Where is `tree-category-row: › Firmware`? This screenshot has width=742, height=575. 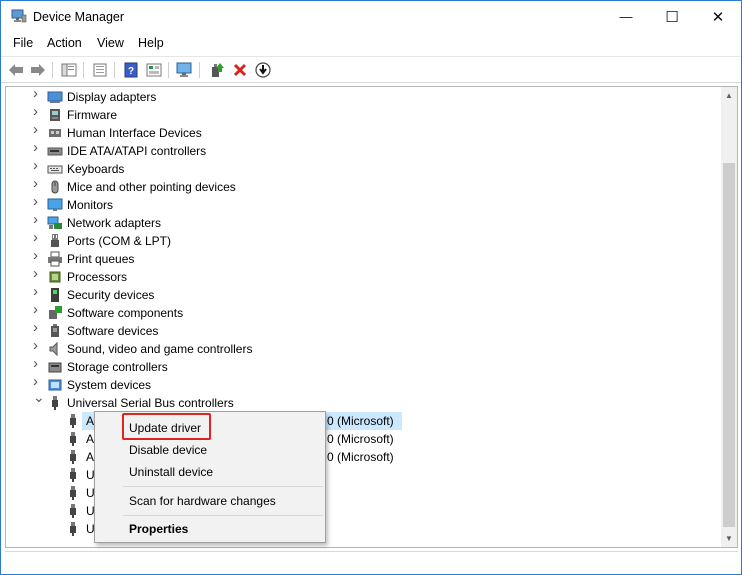 tree-category-row: › Firmware is located at coordinates (356, 114).